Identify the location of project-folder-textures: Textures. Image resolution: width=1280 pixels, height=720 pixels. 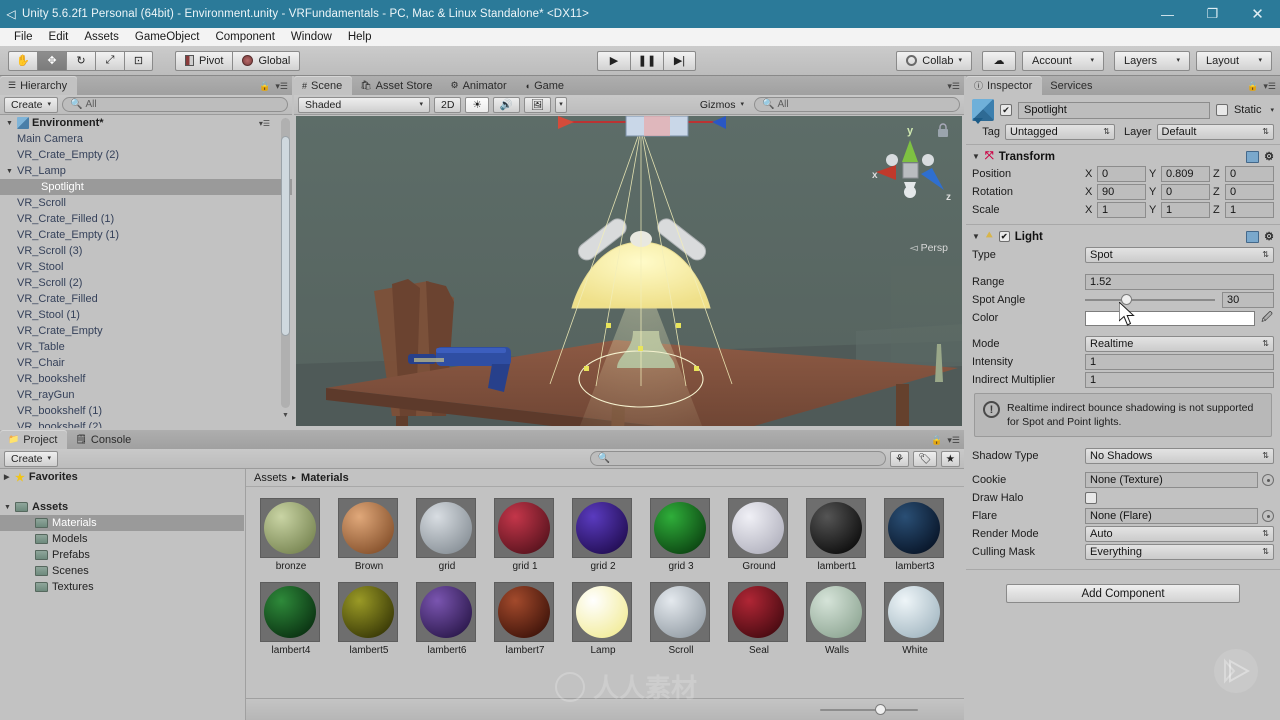
(122, 587).